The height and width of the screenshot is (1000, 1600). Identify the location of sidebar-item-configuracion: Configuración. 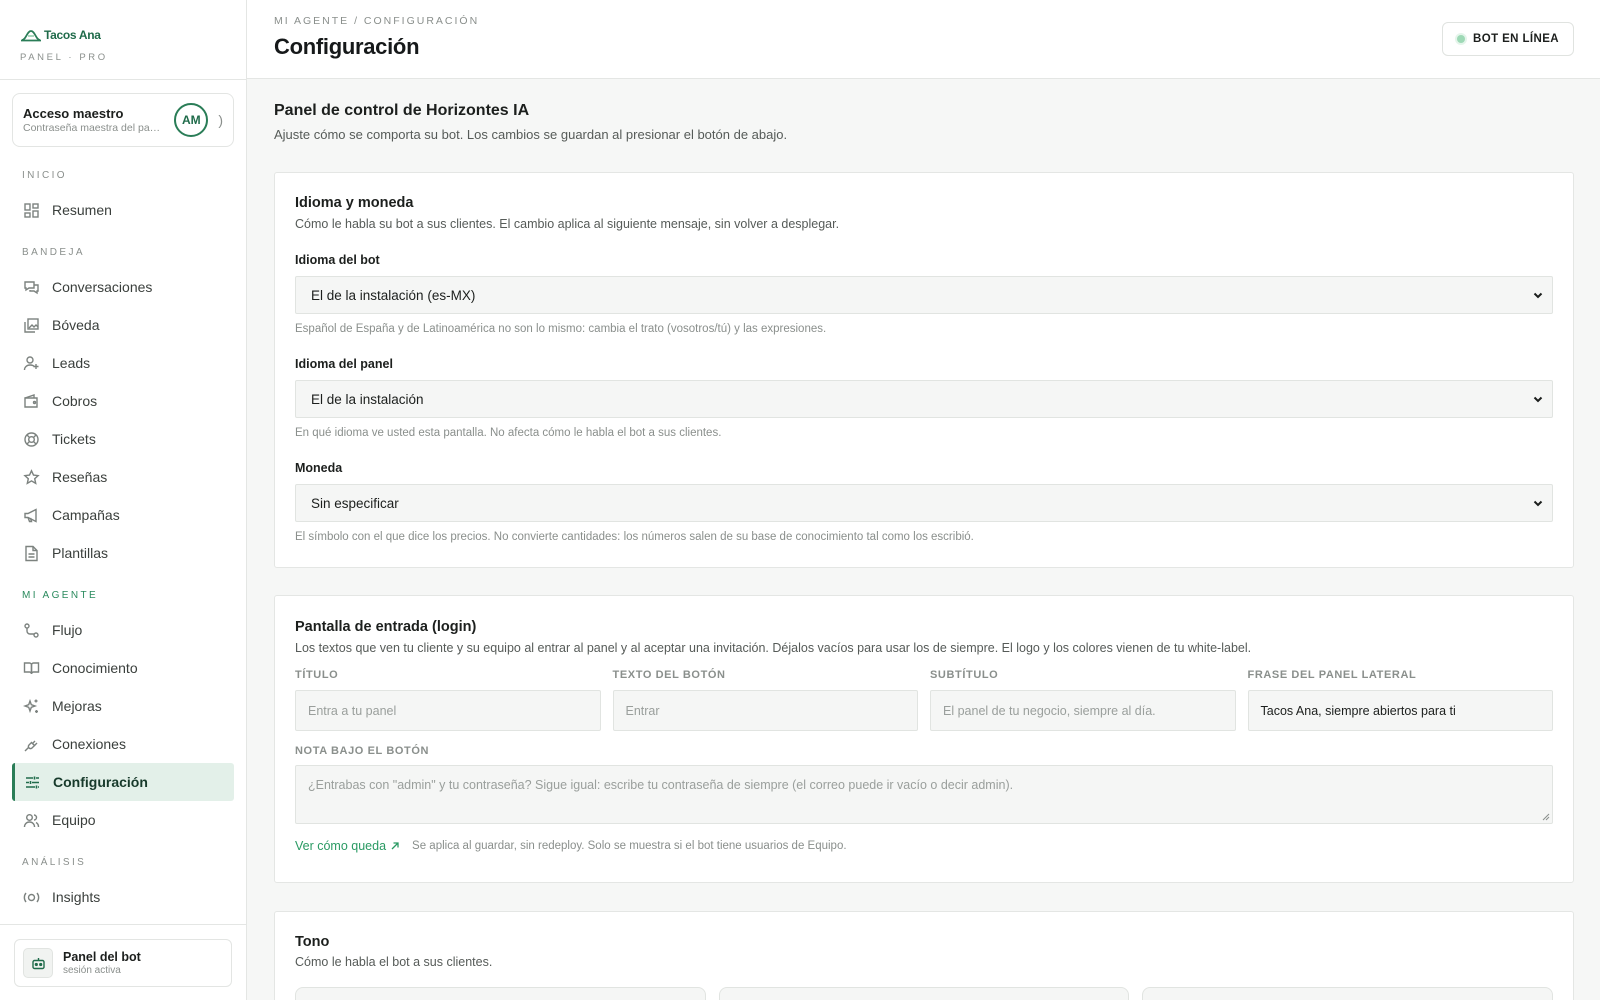
(123, 782).